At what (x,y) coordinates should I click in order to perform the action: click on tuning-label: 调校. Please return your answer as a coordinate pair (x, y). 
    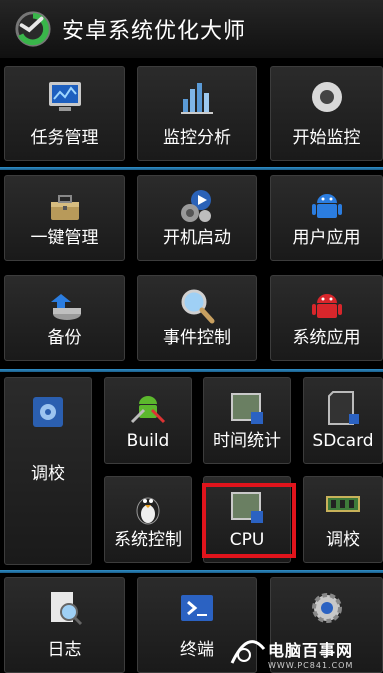
    Looking at the image, I should click on (343, 540).